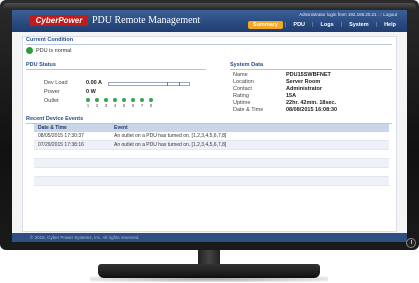 The height and width of the screenshot is (283, 419). I want to click on outlet-number: 7, so click(142, 105).